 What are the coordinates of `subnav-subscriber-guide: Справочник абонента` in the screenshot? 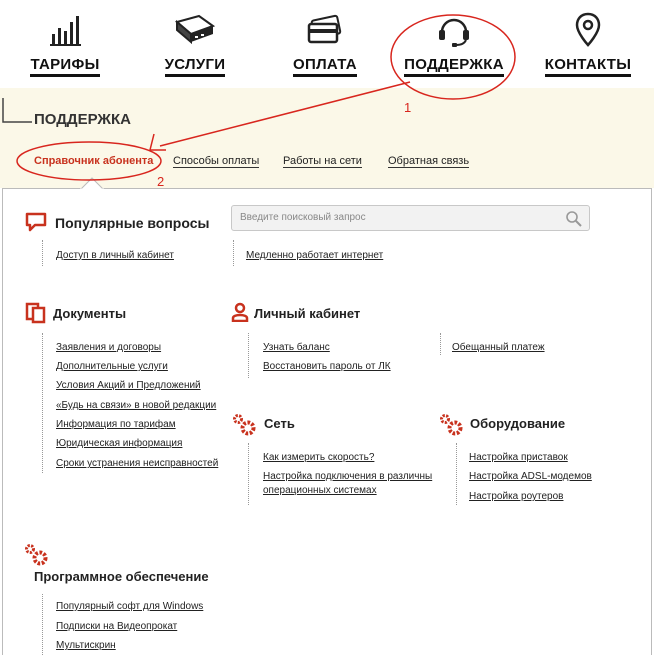 It's located at (93, 161).